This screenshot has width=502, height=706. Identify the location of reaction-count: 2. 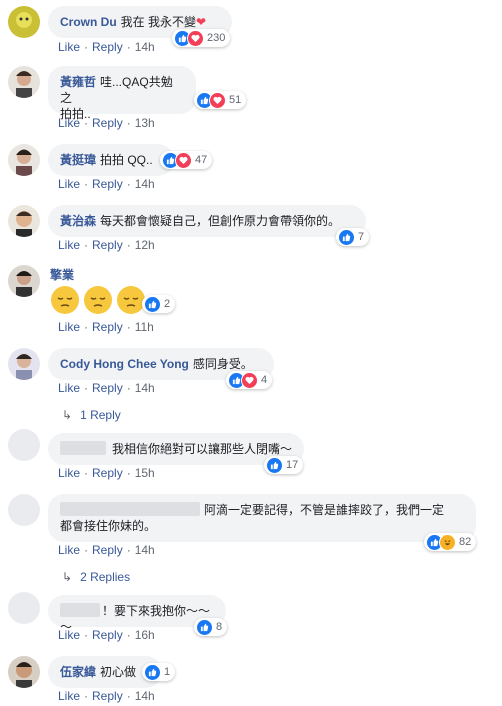
(159, 304).